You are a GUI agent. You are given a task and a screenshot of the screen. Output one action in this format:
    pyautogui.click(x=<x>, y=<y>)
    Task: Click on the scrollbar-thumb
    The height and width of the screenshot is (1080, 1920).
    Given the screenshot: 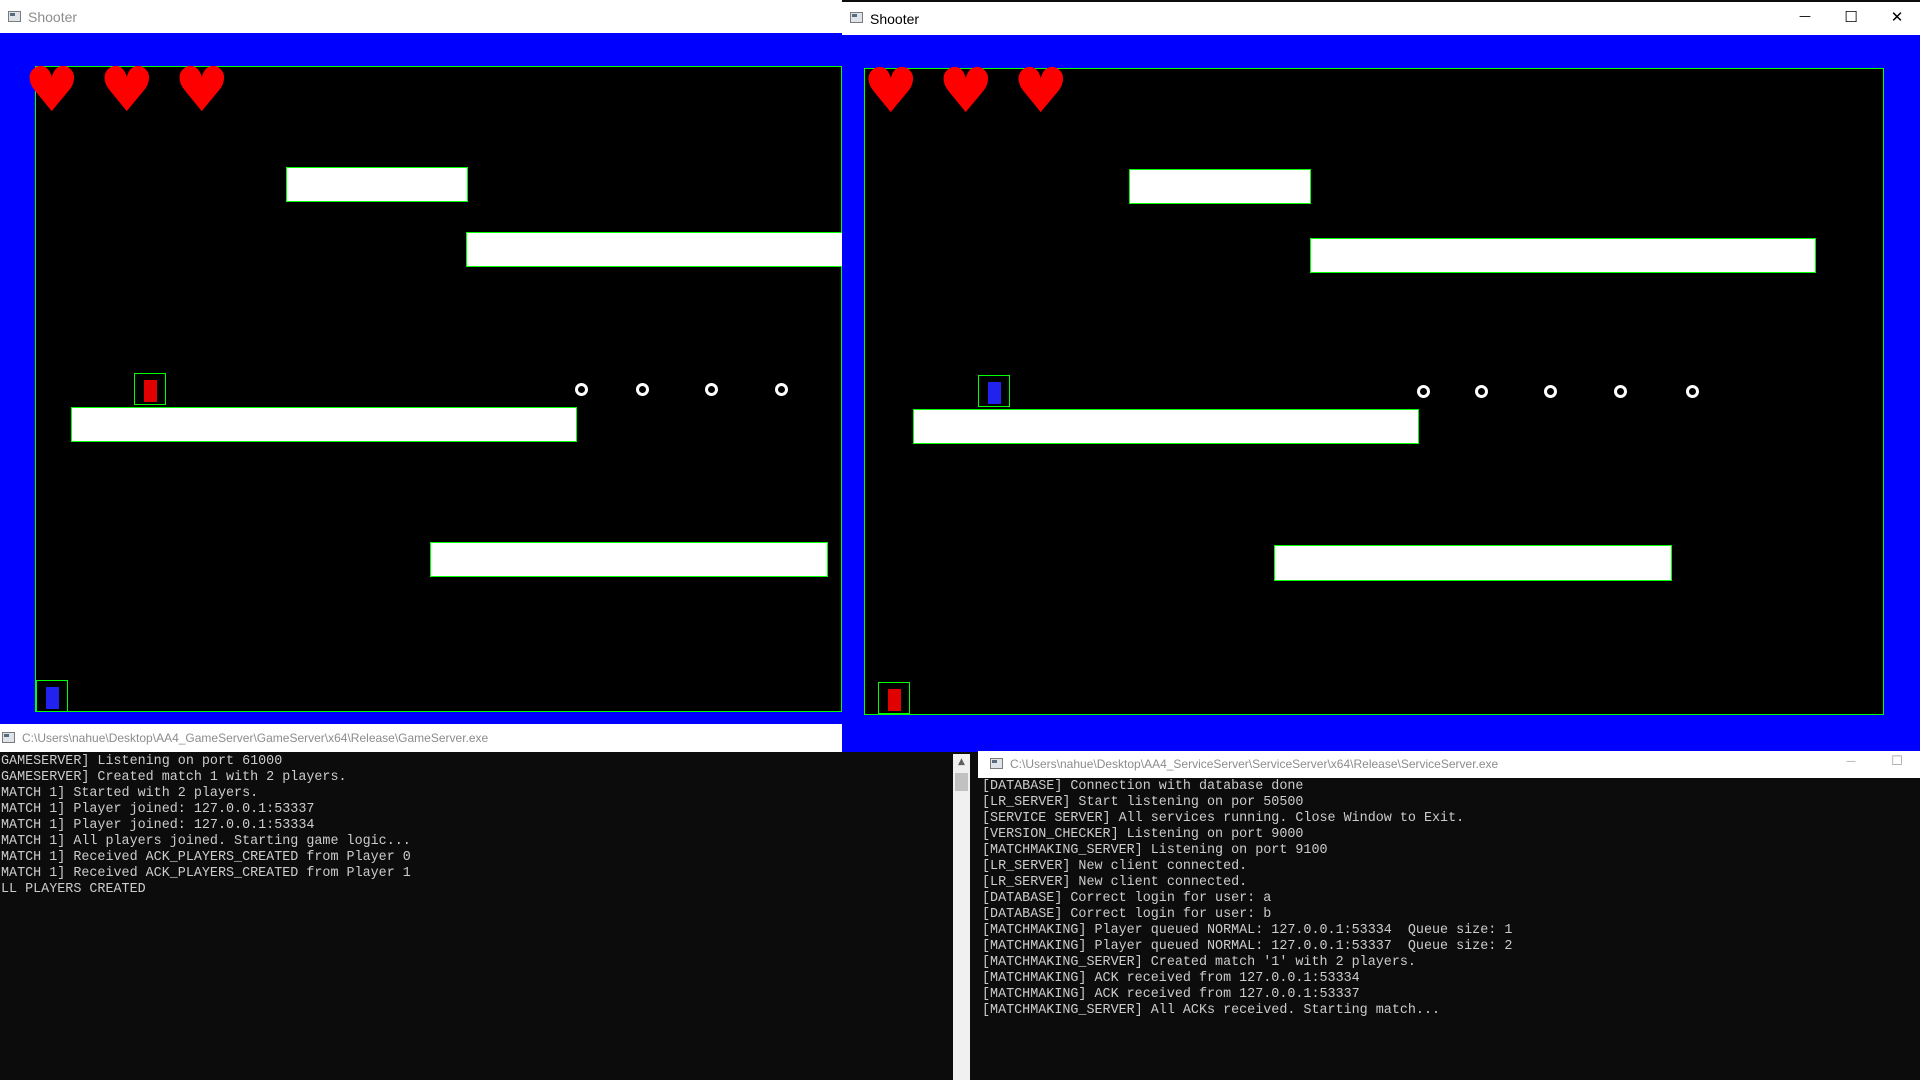 What is the action you would take?
    pyautogui.click(x=961, y=782)
    